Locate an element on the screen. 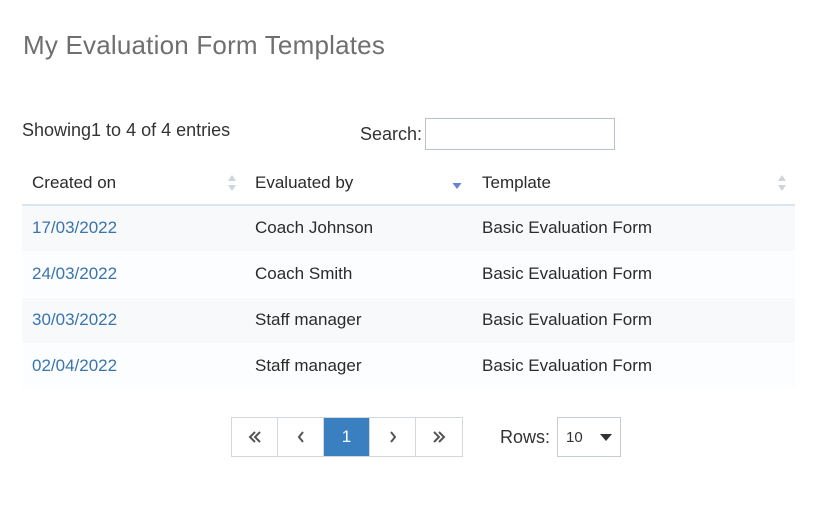 The height and width of the screenshot is (505, 815). created-on-link: 24/03/2022 is located at coordinates (74, 273).